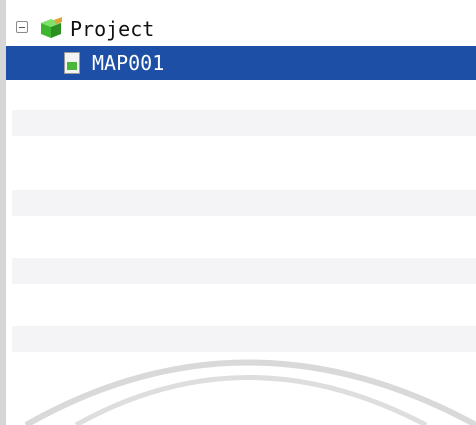 This screenshot has height=425, width=476. Describe the element at coordinates (241, 63) in the screenshot. I see `tree-node-map001: MAP001` at that location.